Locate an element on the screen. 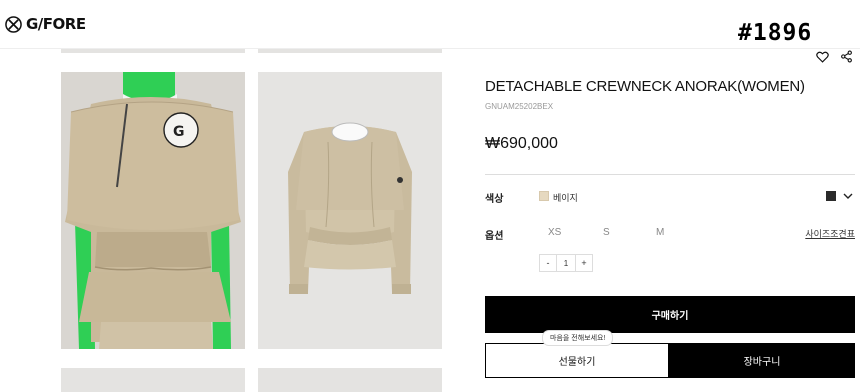 The height and width of the screenshot is (392, 860). gallery-thumb-bottom-right is located at coordinates (350, 380).